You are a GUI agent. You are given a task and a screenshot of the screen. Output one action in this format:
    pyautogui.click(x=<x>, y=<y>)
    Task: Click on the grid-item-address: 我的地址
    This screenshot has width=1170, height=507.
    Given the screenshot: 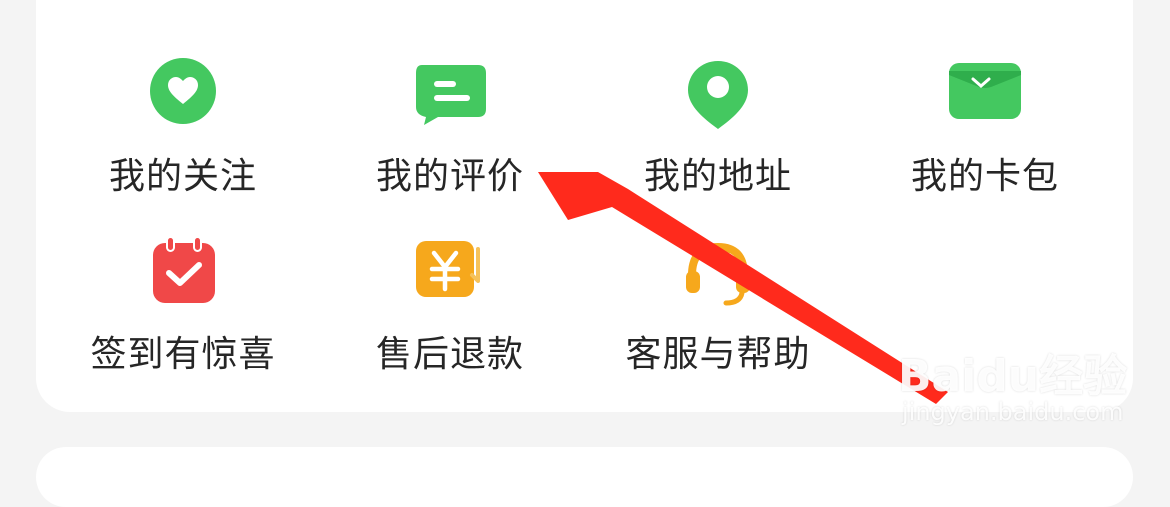 What is the action you would take?
    pyautogui.click(x=718, y=132)
    